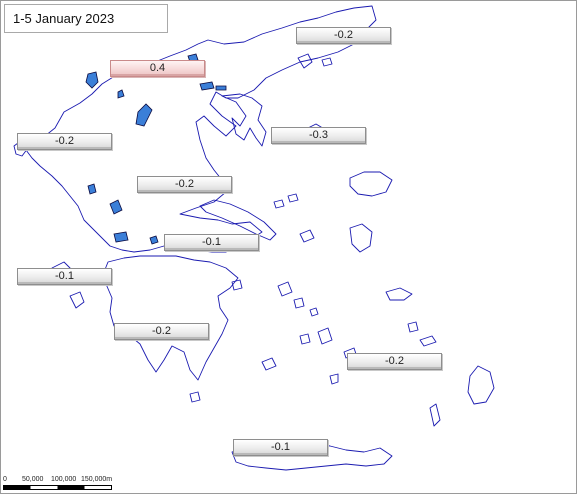 Image resolution: width=577 pixels, height=494 pixels. I want to click on aegina-coastline, so click(237, 285).